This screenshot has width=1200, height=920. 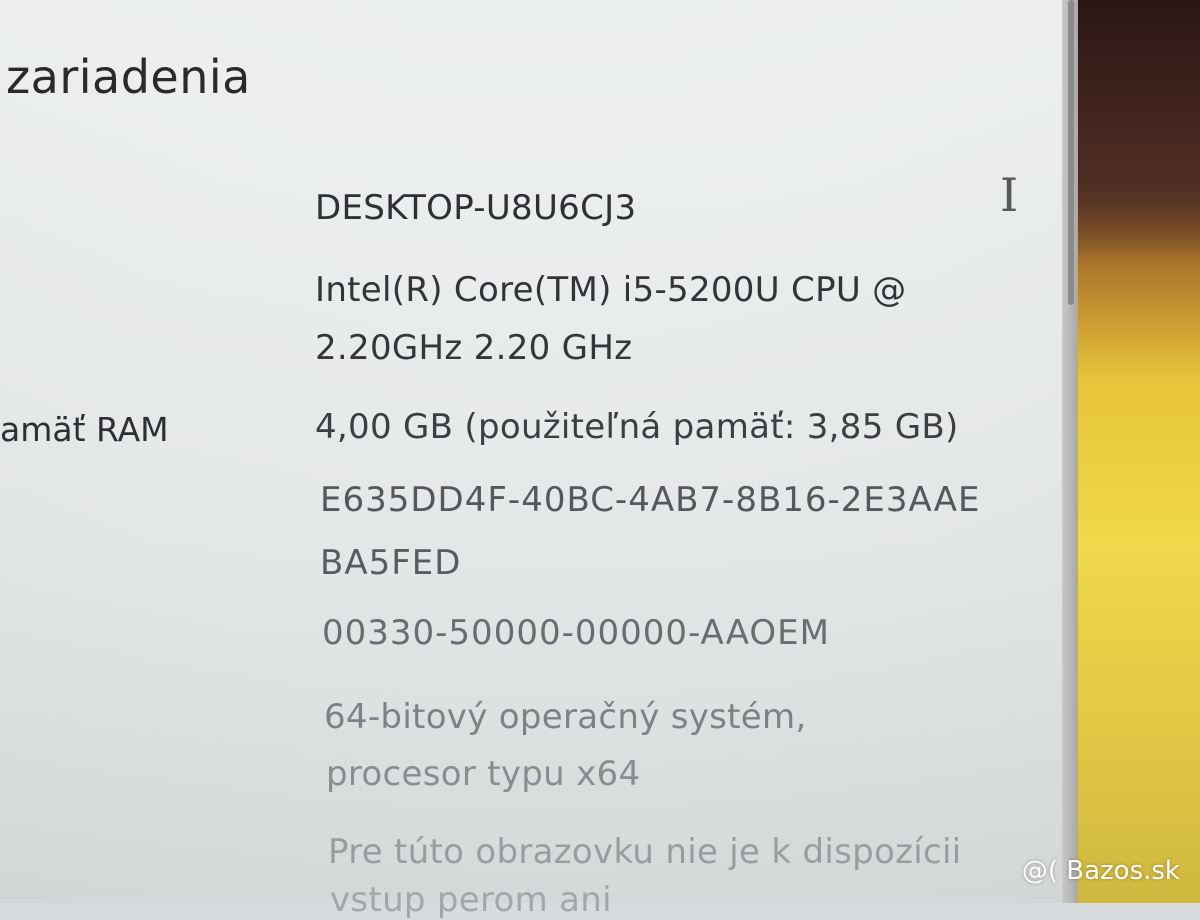 What do you see at coordinates (1139, 130) in the screenshot?
I see `background-shadow` at bounding box center [1139, 130].